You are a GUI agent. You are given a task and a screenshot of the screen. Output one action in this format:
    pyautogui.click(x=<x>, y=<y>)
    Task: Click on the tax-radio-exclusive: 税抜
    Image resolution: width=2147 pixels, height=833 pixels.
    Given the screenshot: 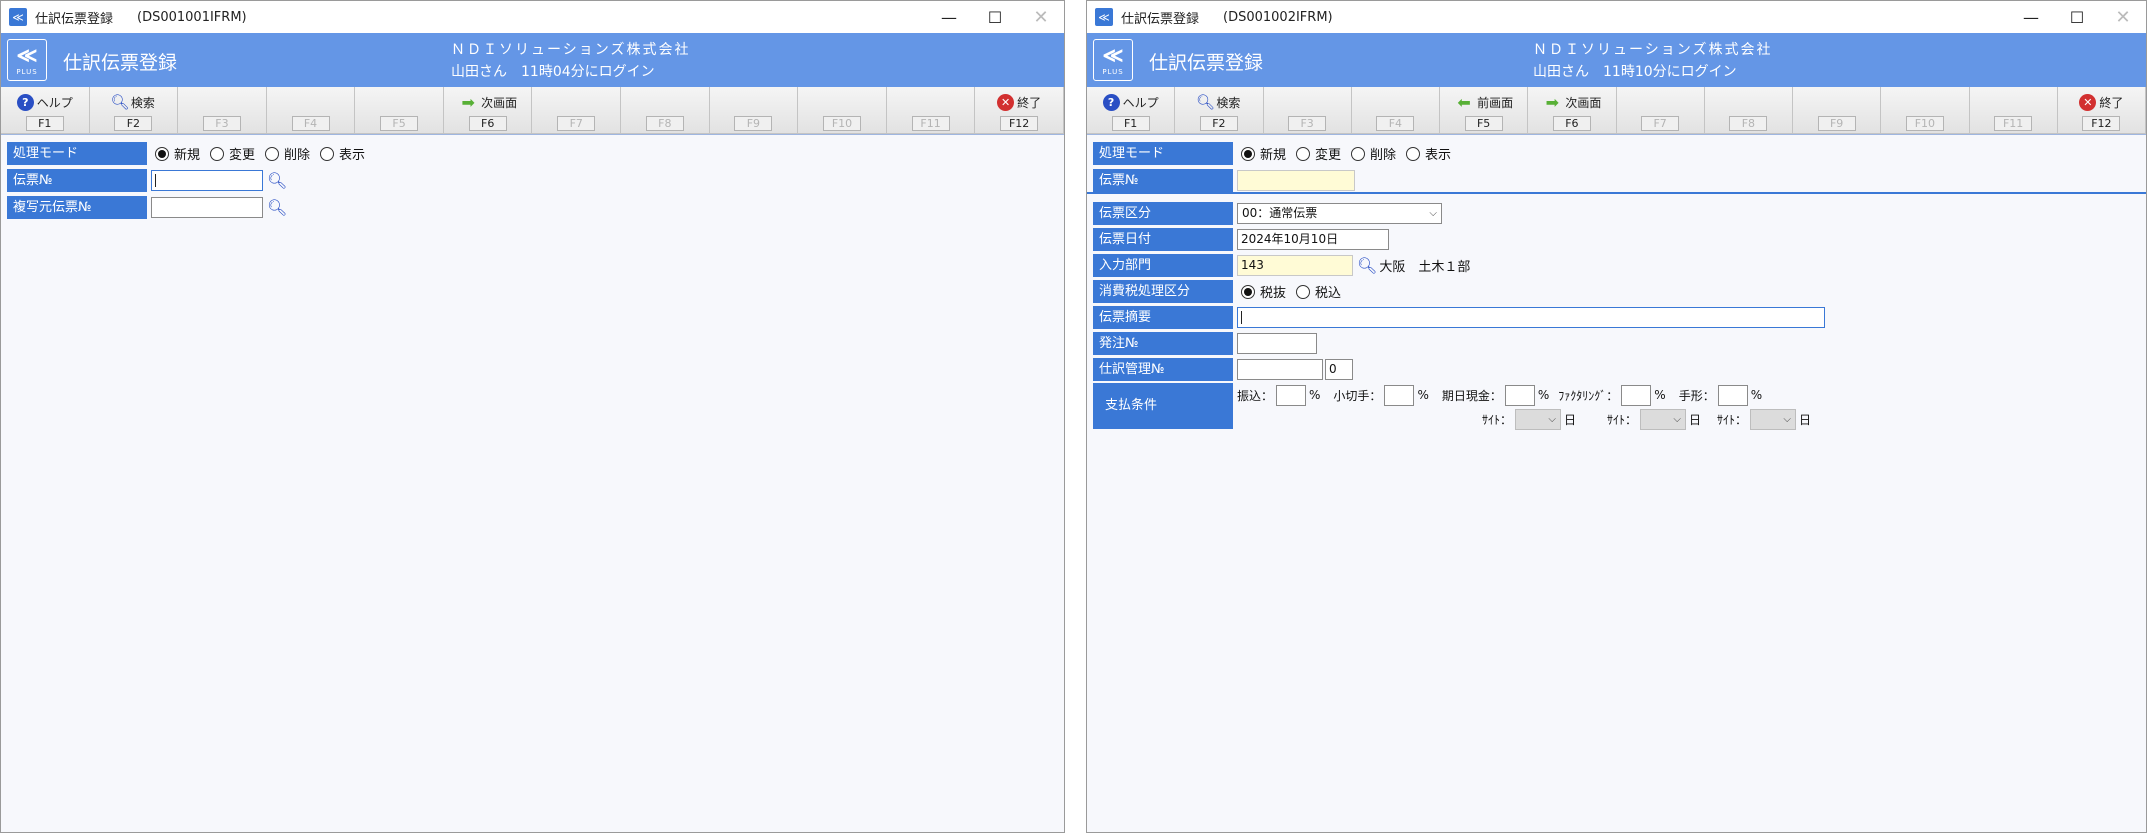 What is the action you would take?
    pyautogui.click(x=1263, y=291)
    